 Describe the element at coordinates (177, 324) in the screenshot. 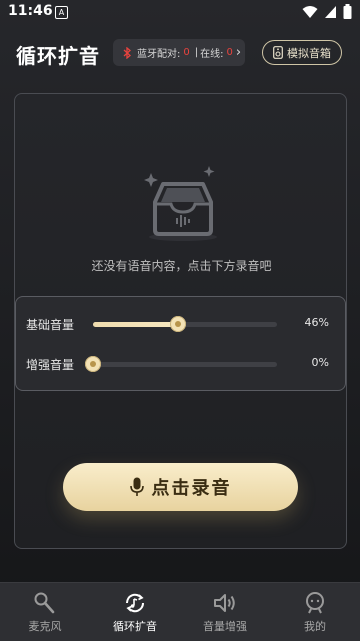

I see `base-volume-handle` at that location.